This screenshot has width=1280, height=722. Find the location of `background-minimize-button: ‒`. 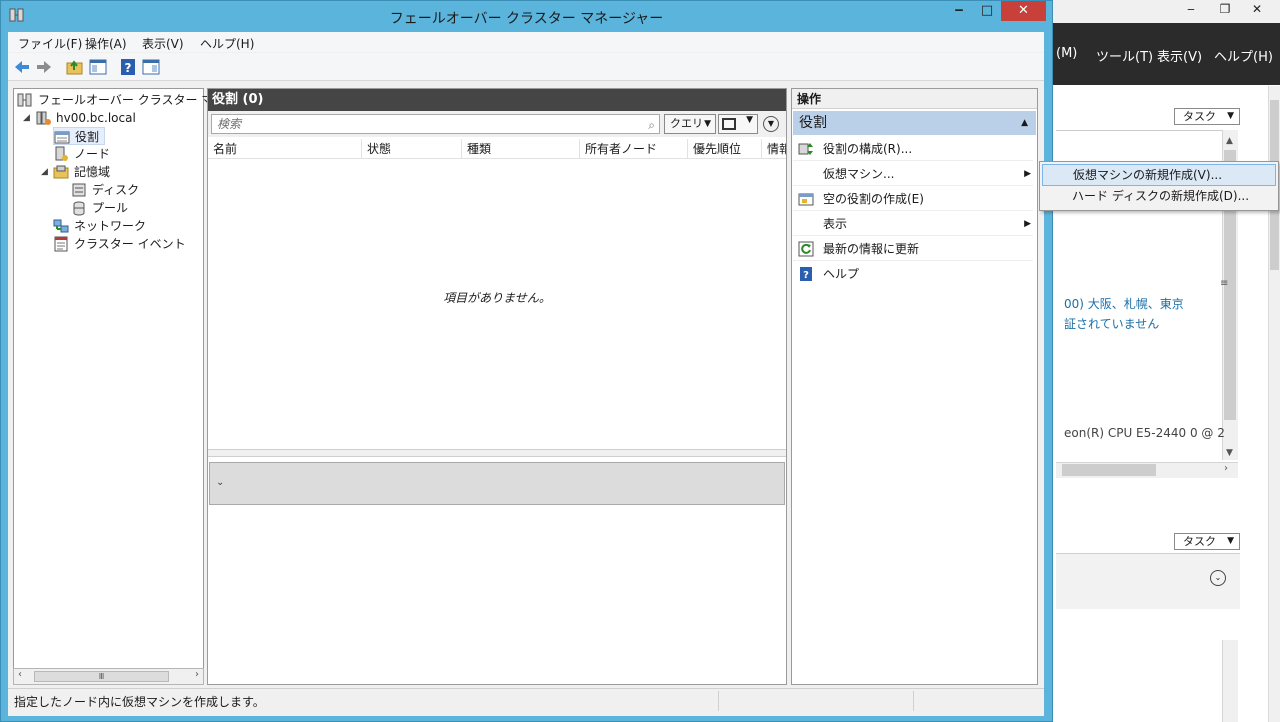

background-minimize-button: ‒ is located at coordinates (1191, 10).